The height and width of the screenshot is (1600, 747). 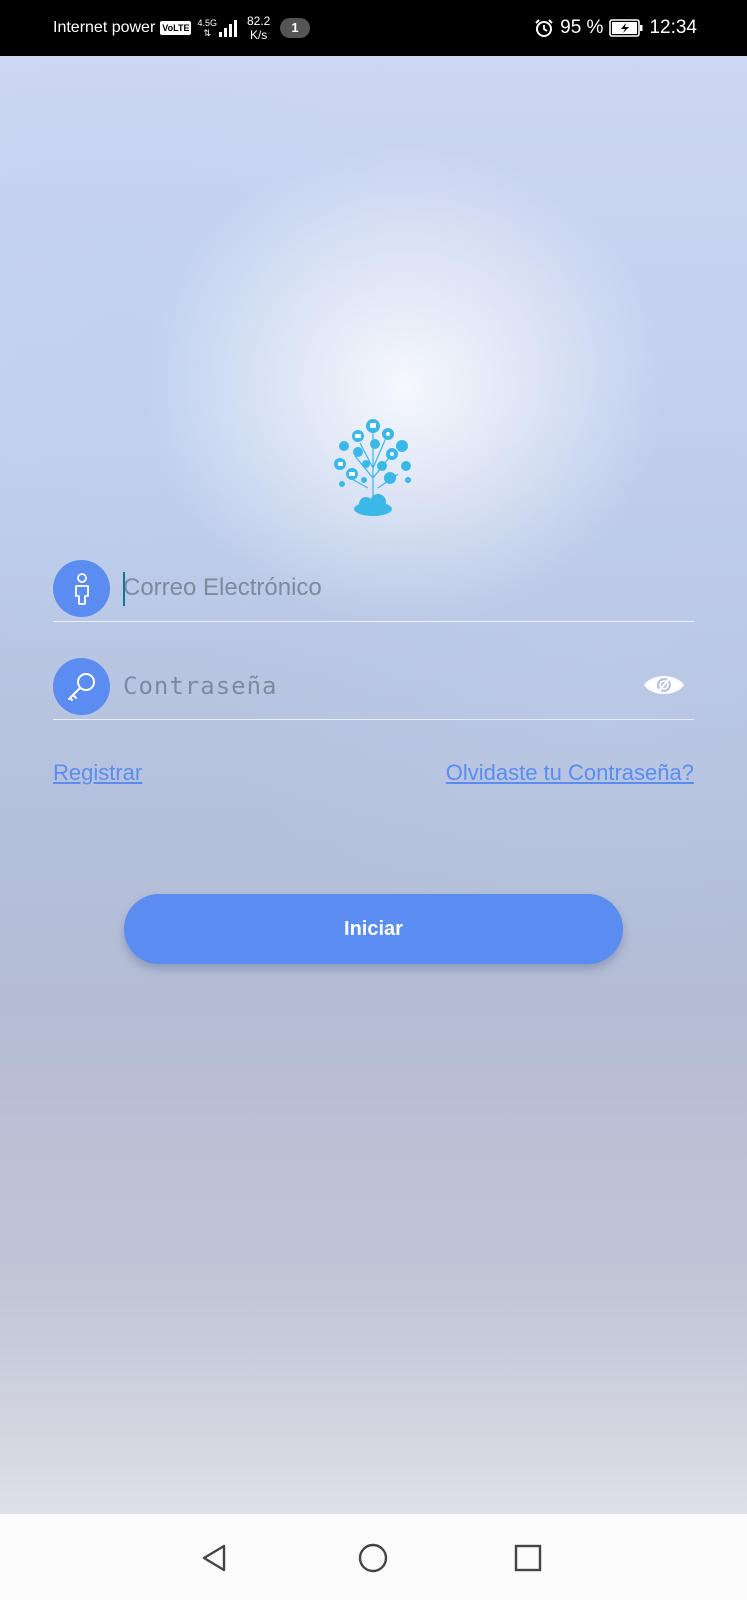 I want to click on network-generation: 4.5G, so click(x=207, y=23).